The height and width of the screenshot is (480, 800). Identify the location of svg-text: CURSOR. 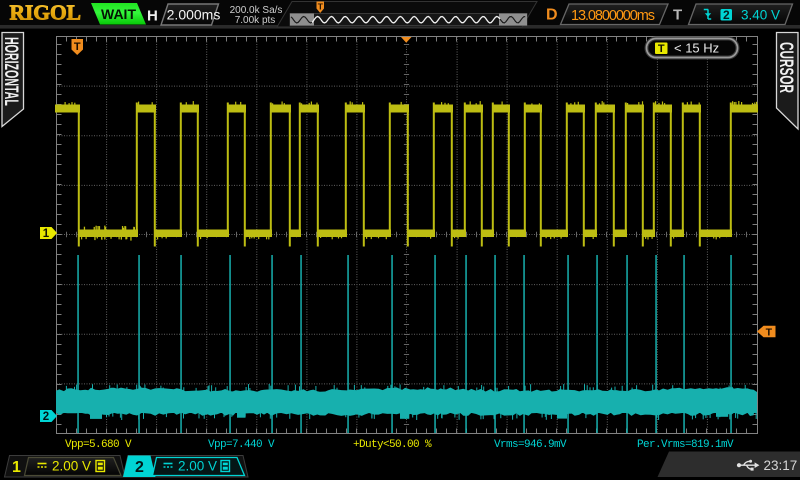
(785, 67).